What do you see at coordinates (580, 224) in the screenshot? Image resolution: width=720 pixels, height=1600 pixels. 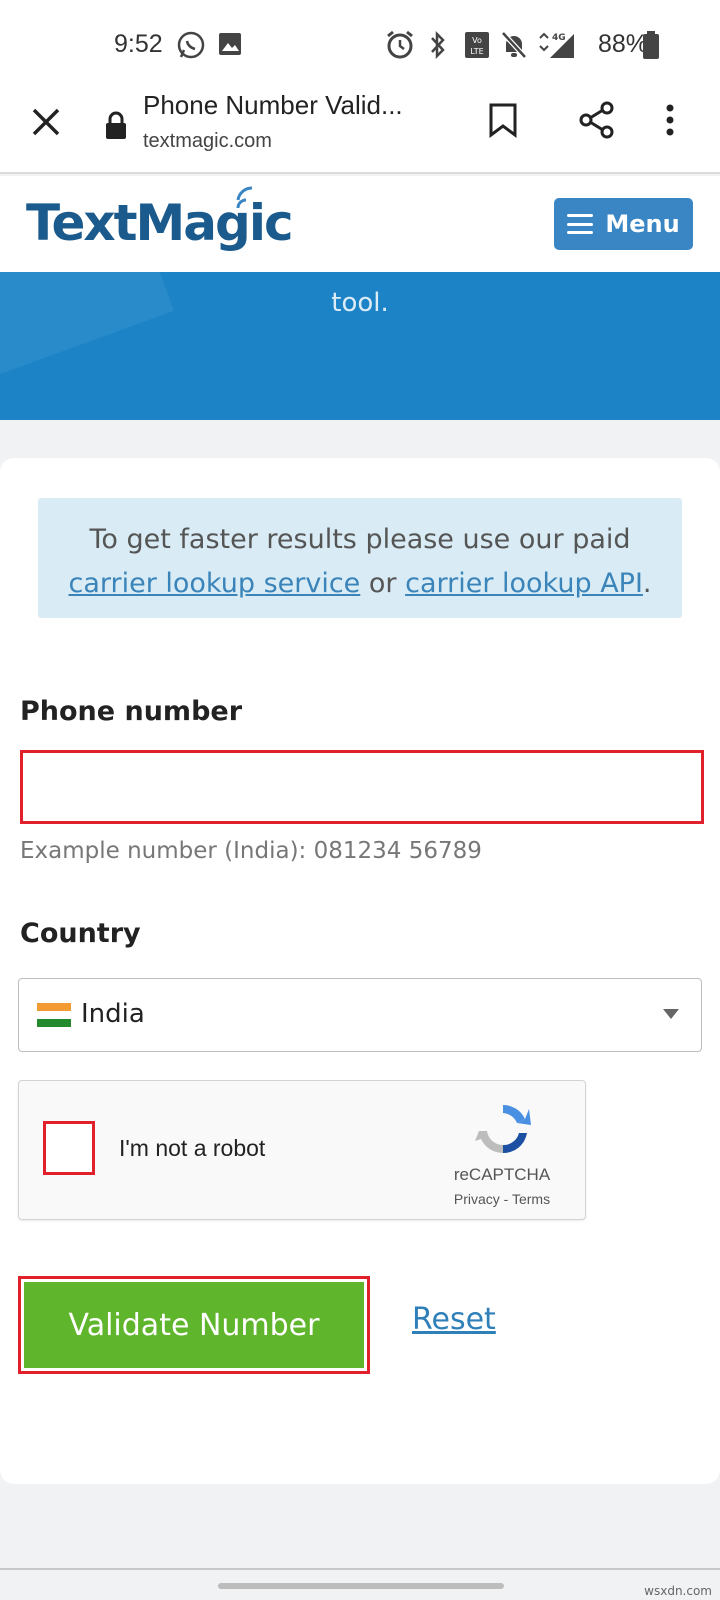 I see `hamburger-icon` at bounding box center [580, 224].